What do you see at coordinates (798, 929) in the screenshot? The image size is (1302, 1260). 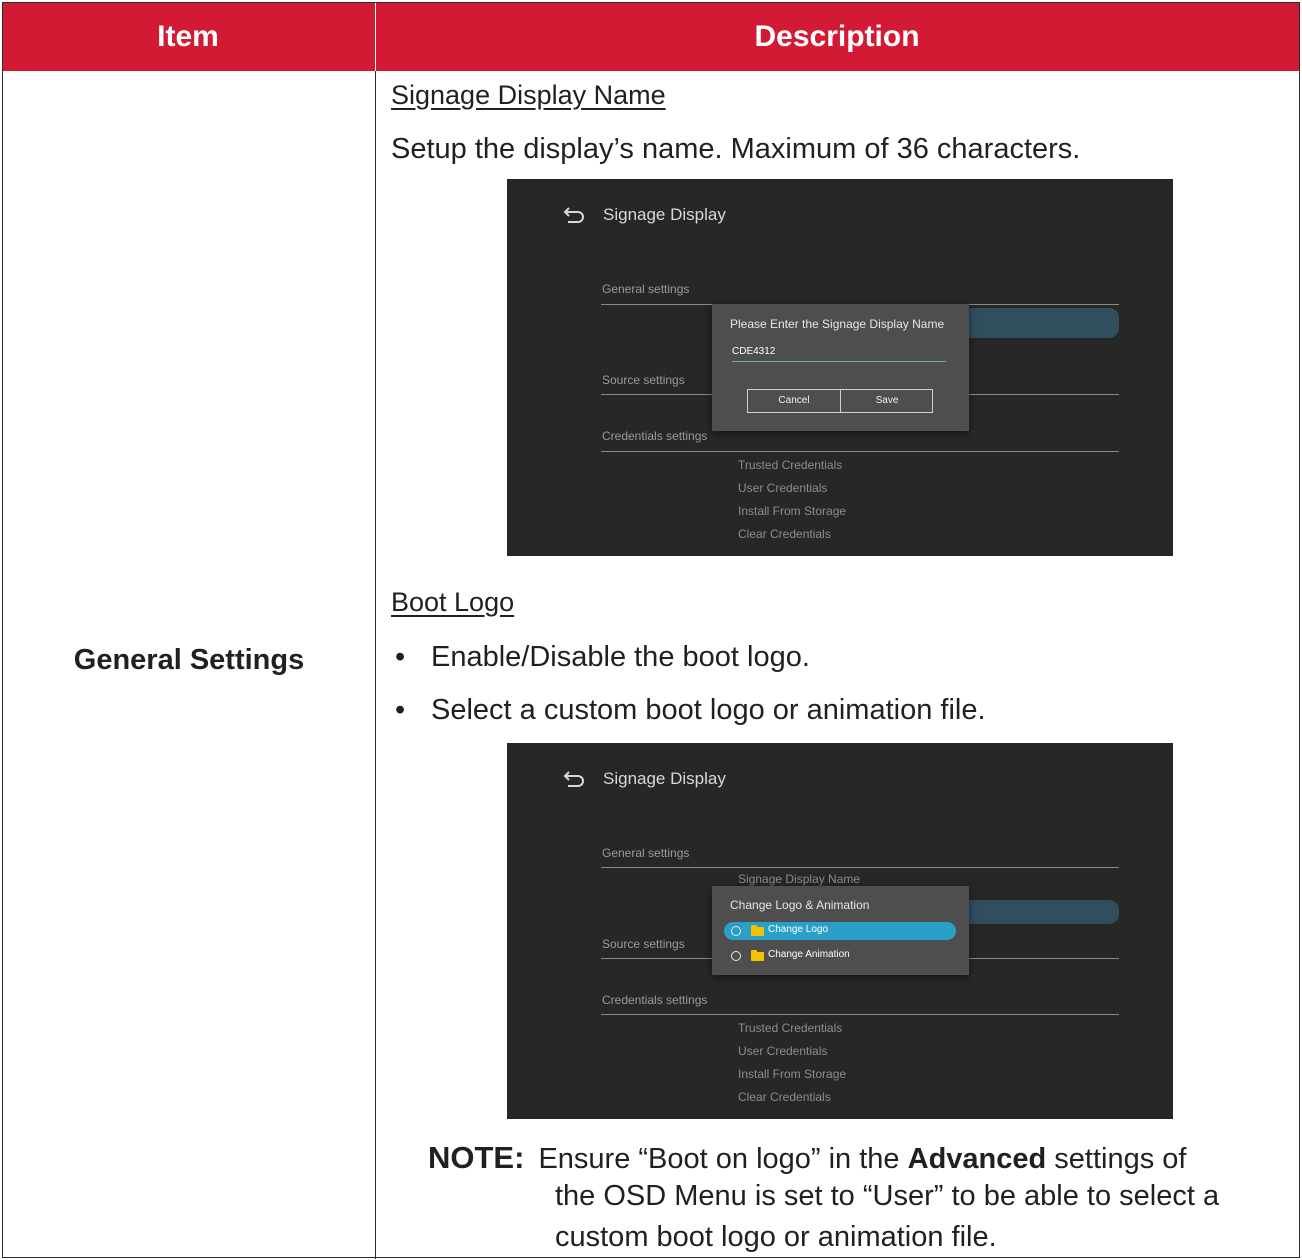 I see `option-label: Change Logo` at bounding box center [798, 929].